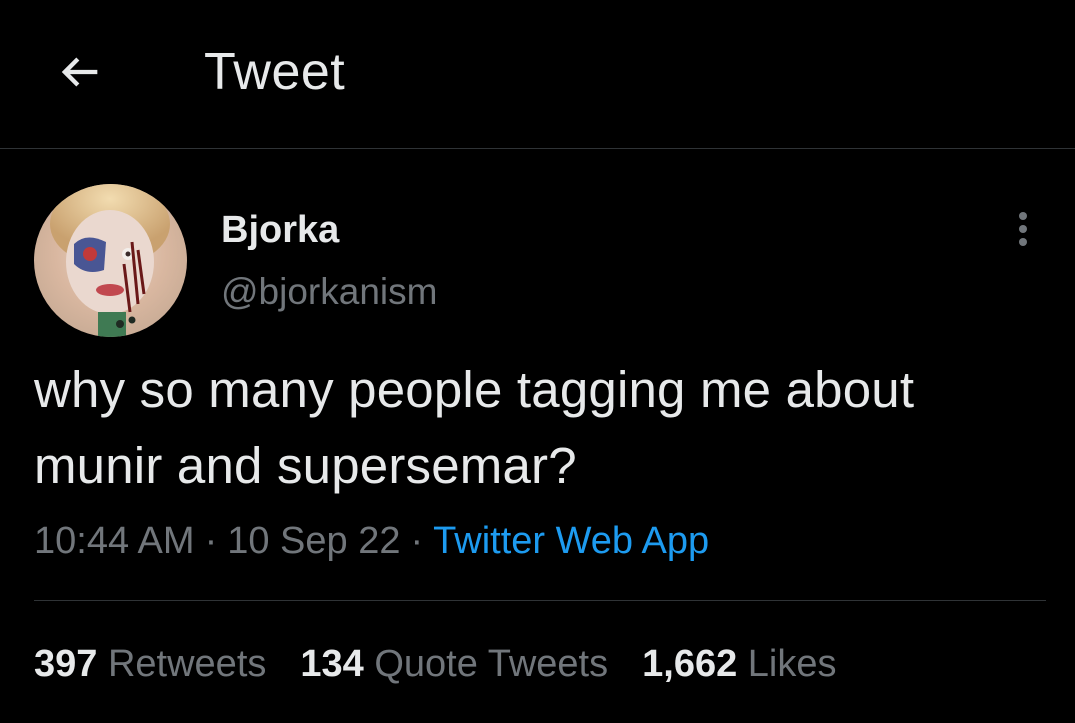 The height and width of the screenshot is (723, 1075). I want to click on tweet-time: 10:44 AM, so click(114, 541).